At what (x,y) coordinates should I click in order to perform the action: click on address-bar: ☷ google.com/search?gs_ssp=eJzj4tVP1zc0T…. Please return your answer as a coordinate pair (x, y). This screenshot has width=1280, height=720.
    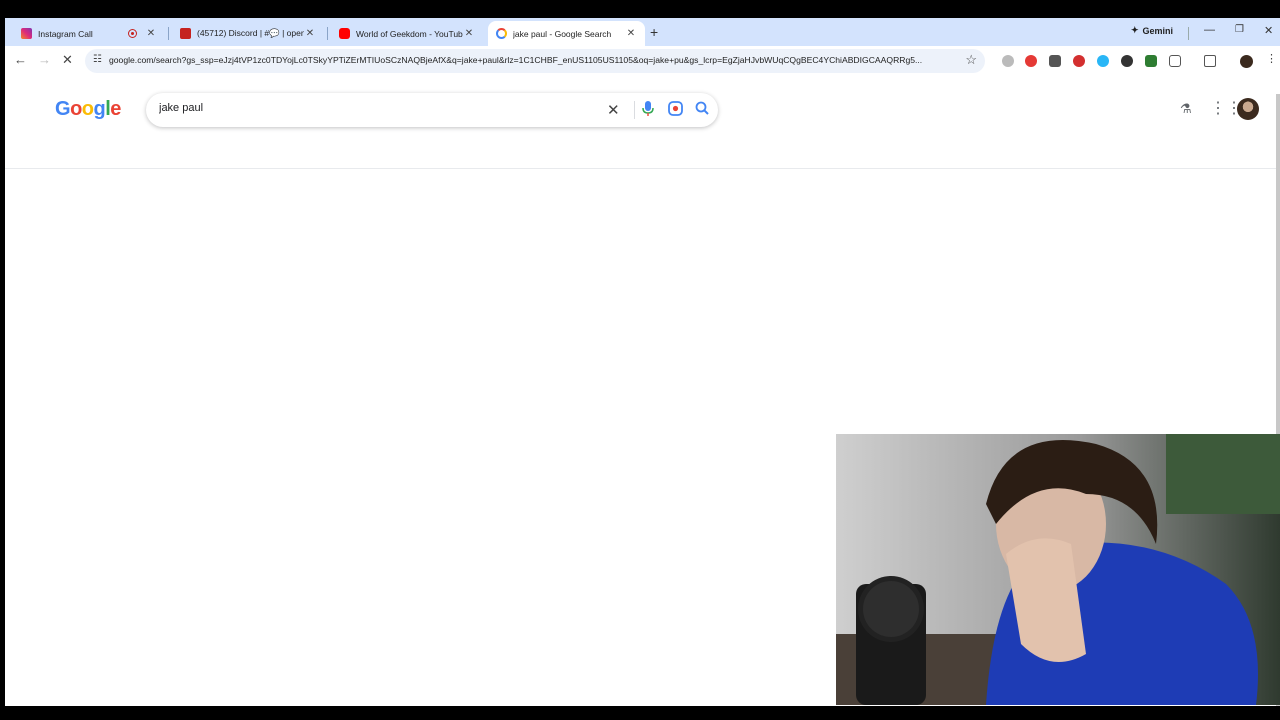
    Looking at the image, I should click on (535, 61).